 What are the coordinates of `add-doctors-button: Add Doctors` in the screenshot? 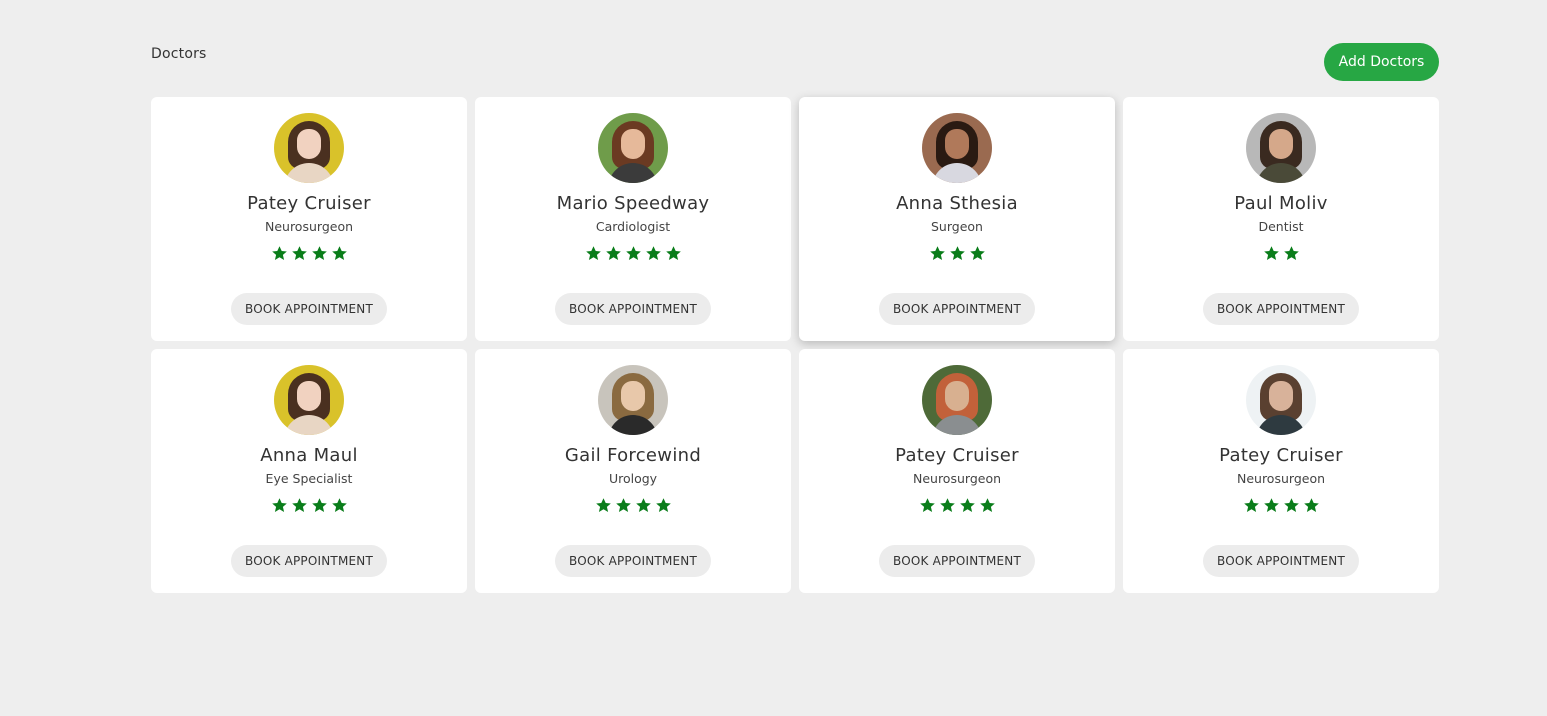 It's located at (1381, 62).